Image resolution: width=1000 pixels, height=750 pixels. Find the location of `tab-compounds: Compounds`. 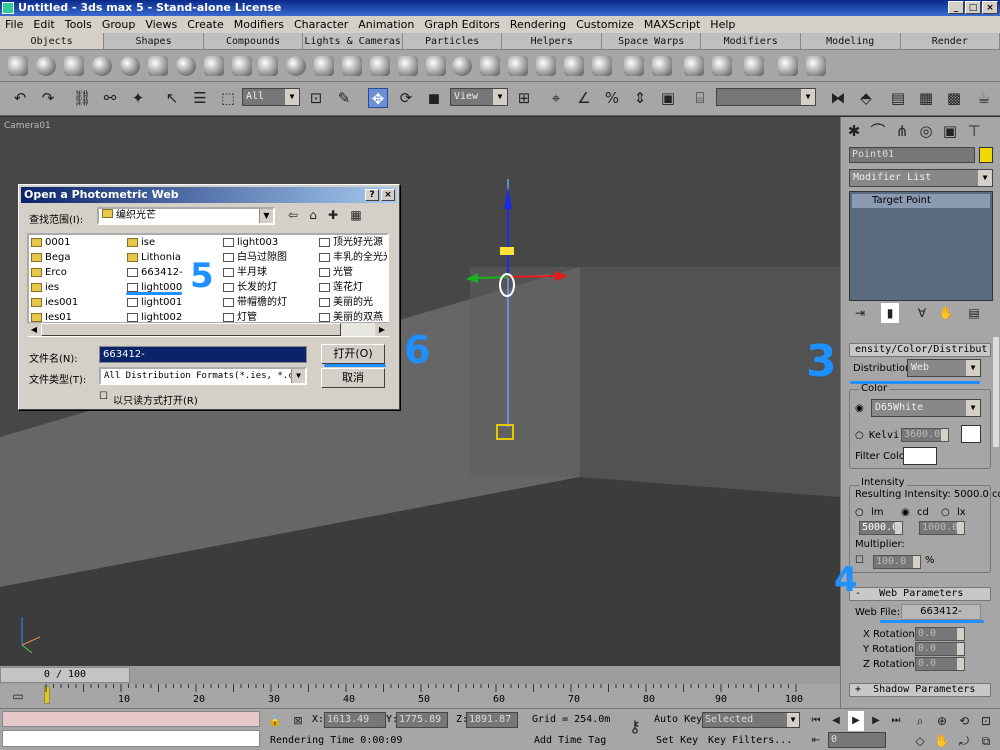

tab-compounds: Compounds is located at coordinates (254, 41).